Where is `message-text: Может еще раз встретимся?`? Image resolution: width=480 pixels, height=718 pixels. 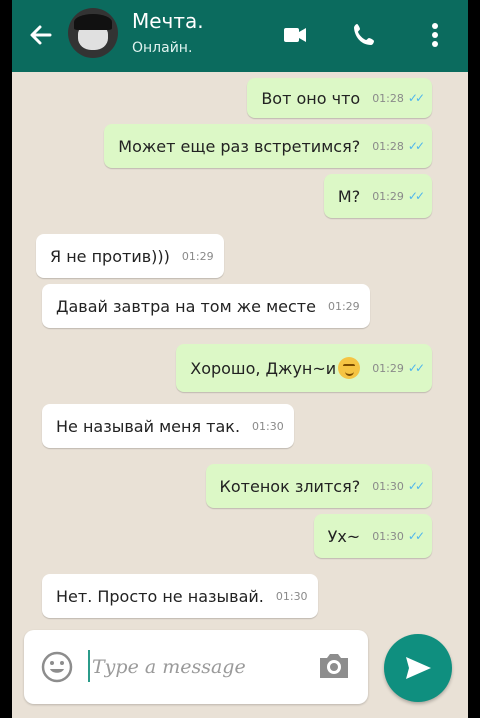
message-text: Может еще раз встретимся? is located at coordinates (239, 146).